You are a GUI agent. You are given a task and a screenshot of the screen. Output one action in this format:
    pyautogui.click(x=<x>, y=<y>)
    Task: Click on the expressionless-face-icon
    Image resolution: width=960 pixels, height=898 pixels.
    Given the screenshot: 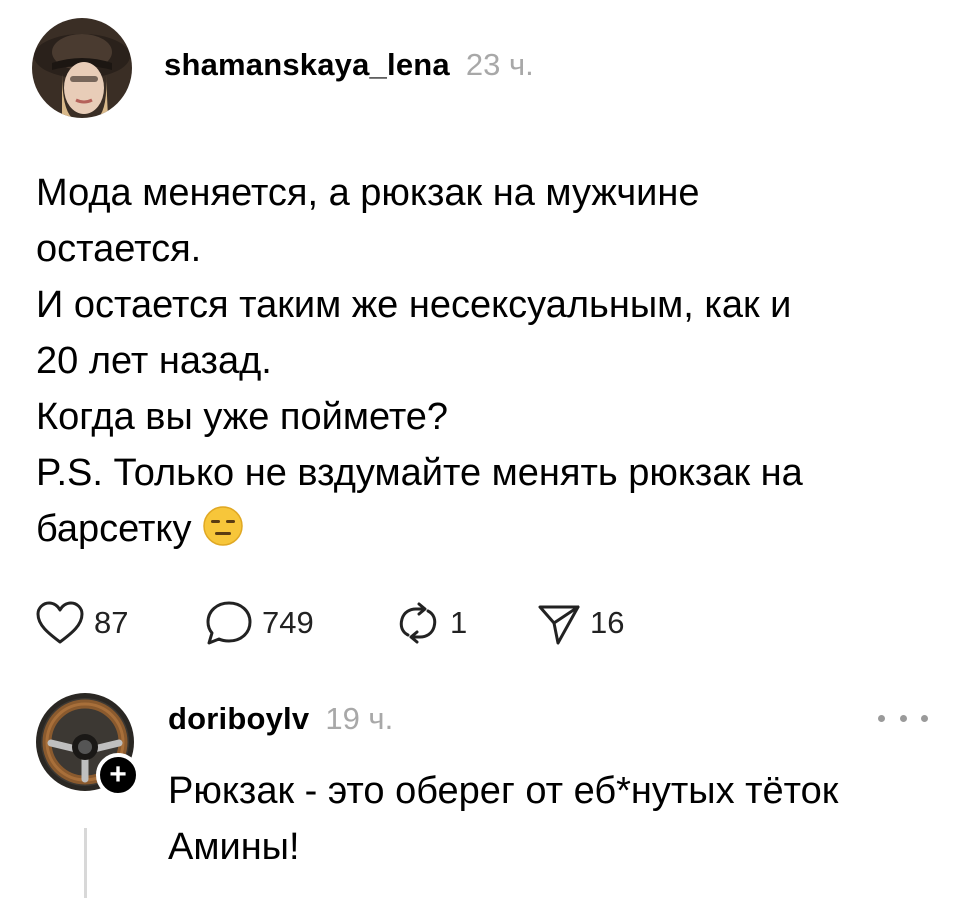 What is the action you would take?
    pyautogui.click(x=223, y=534)
    